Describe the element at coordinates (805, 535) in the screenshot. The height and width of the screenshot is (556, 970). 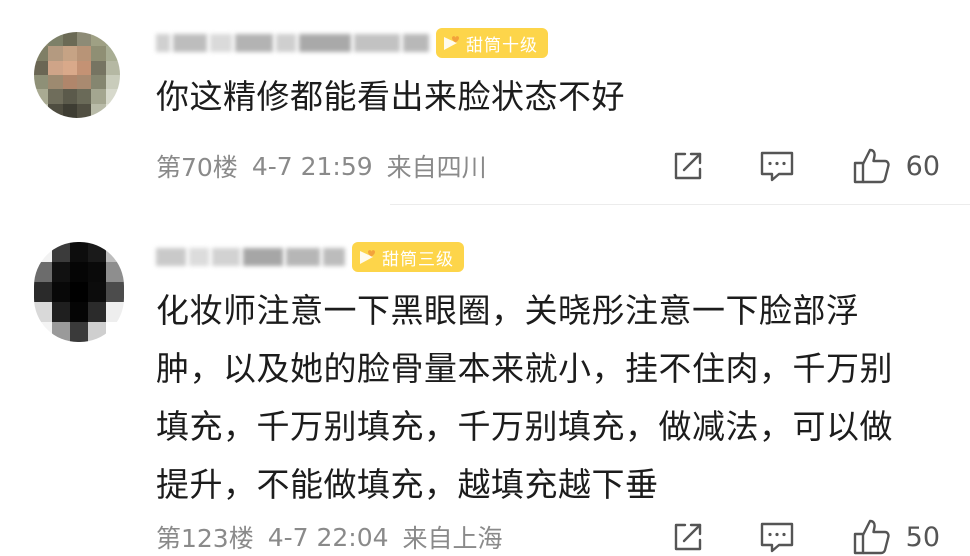
I see `comment-actions: 50` at that location.